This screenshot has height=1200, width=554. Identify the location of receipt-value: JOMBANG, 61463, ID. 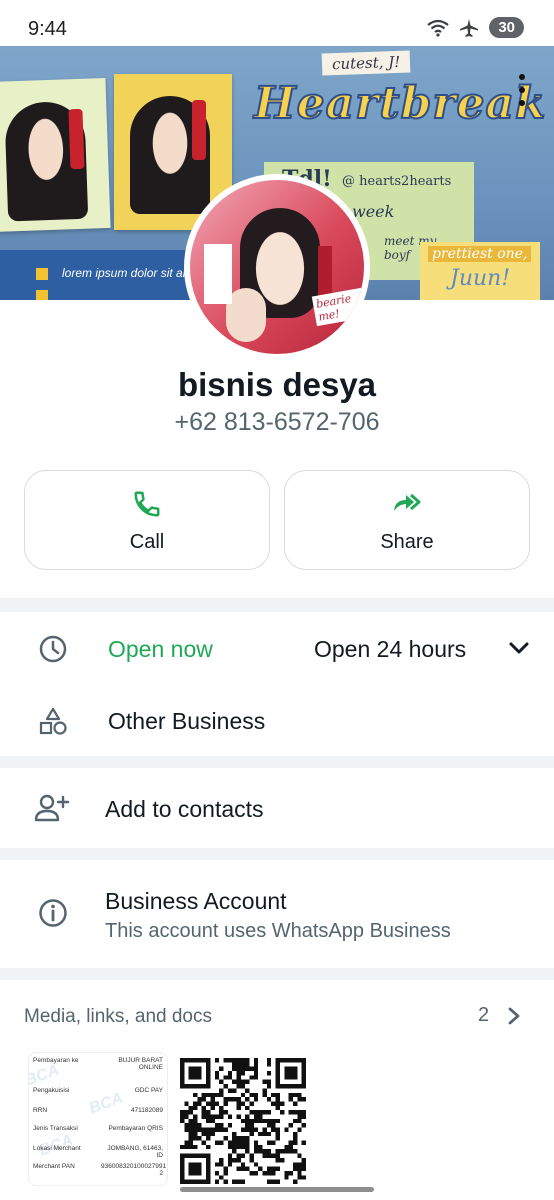
(135, 1152).